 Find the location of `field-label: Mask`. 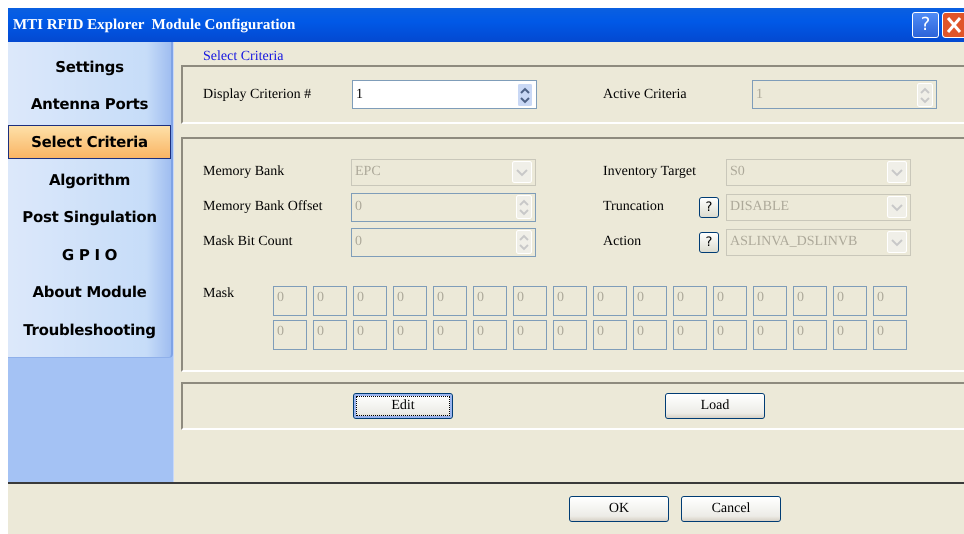

field-label: Mask is located at coordinates (219, 294).